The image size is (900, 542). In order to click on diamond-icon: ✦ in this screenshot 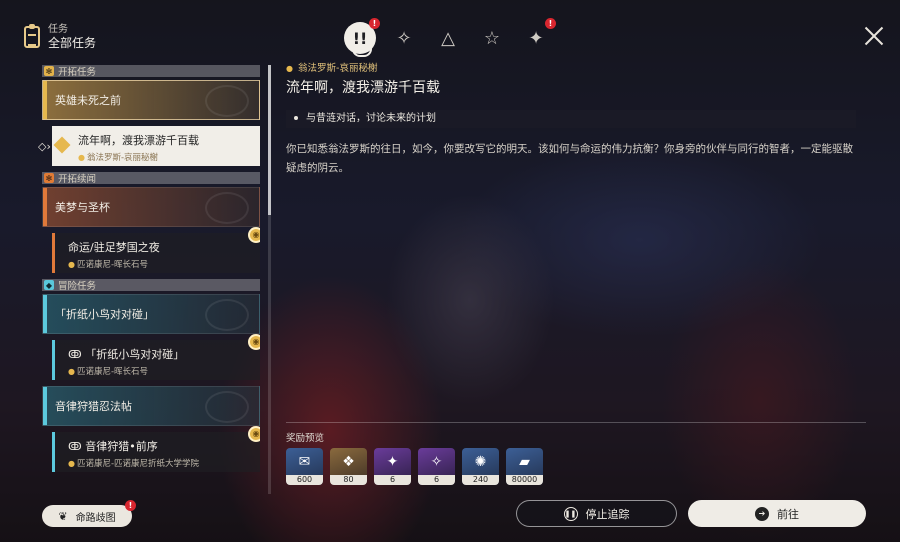, I will do `click(536, 38)`.